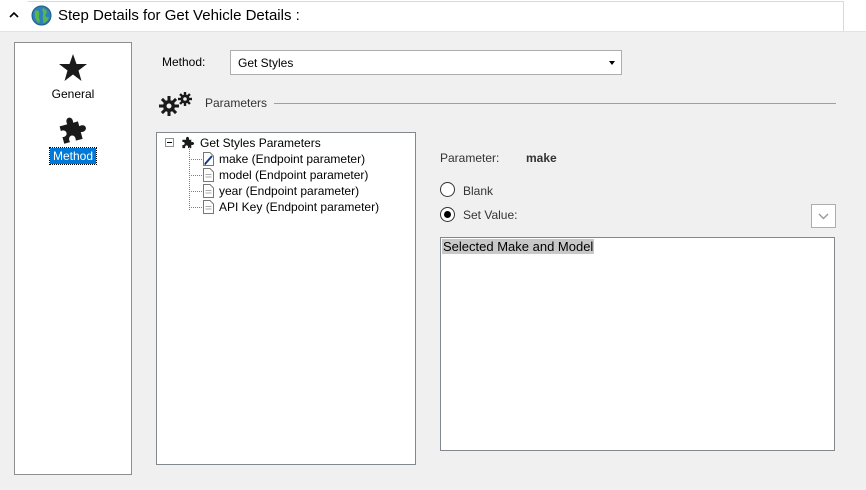  Describe the element at coordinates (447, 214) in the screenshot. I see `set-value-radio` at that location.